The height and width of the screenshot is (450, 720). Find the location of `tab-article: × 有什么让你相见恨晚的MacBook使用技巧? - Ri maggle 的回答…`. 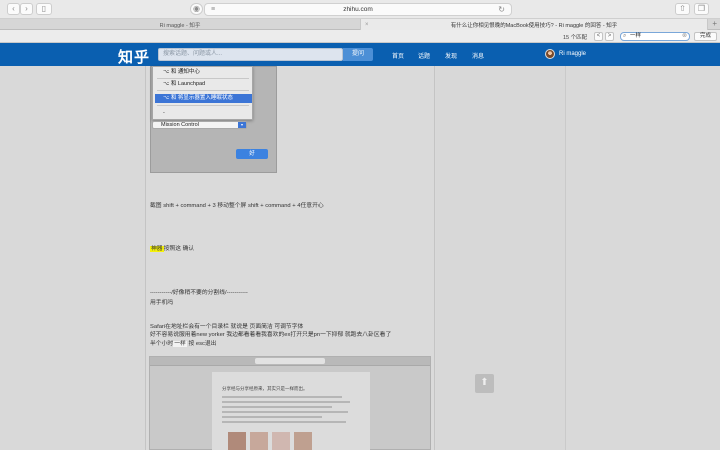

tab-article: × 有什么让你相见恨晚的MacBook使用技巧? - Ri maggle 的回答… is located at coordinates (534, 24).